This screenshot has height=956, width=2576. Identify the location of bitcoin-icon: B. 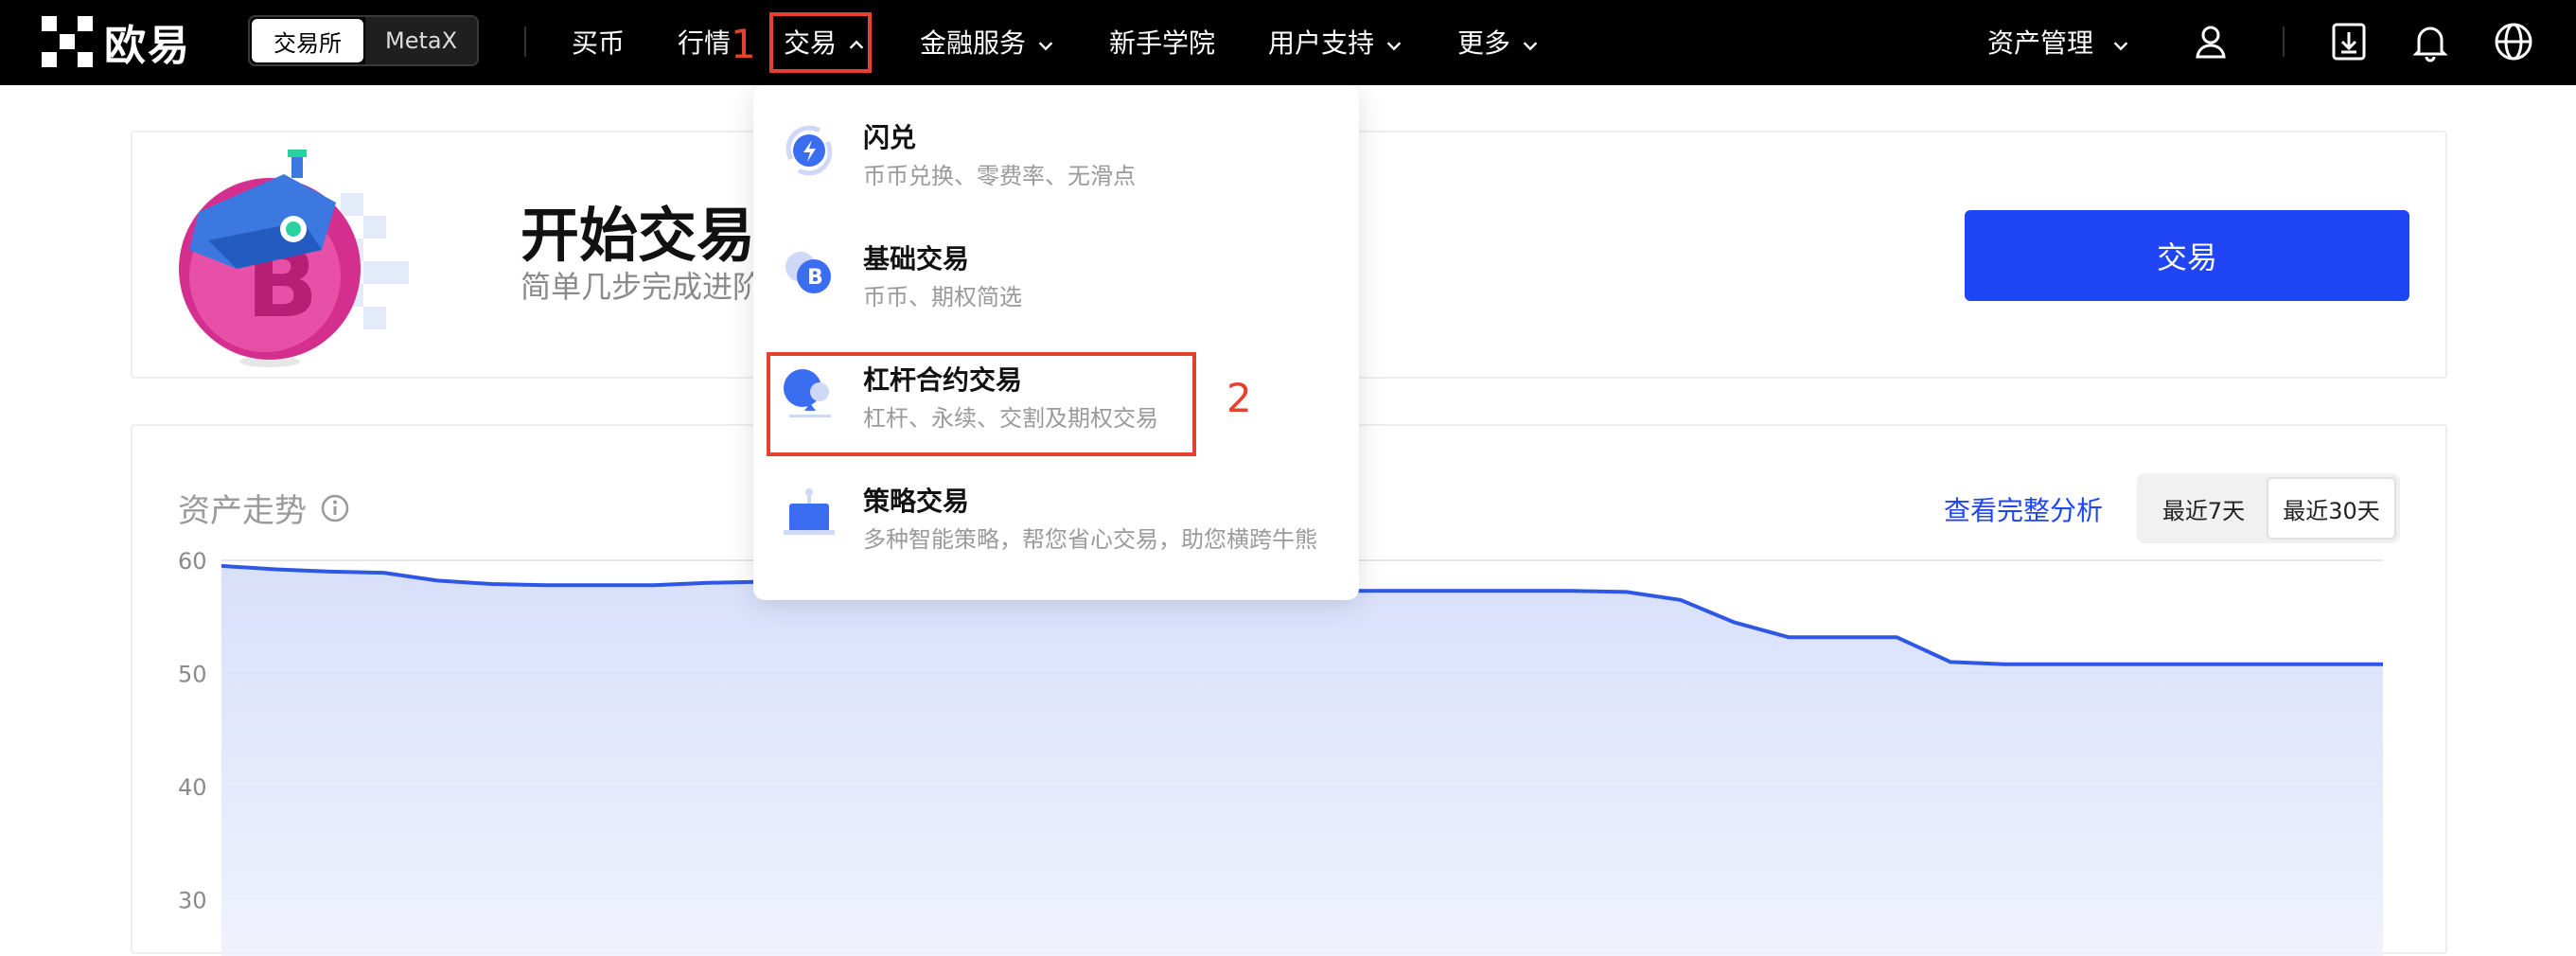
(808, 272).